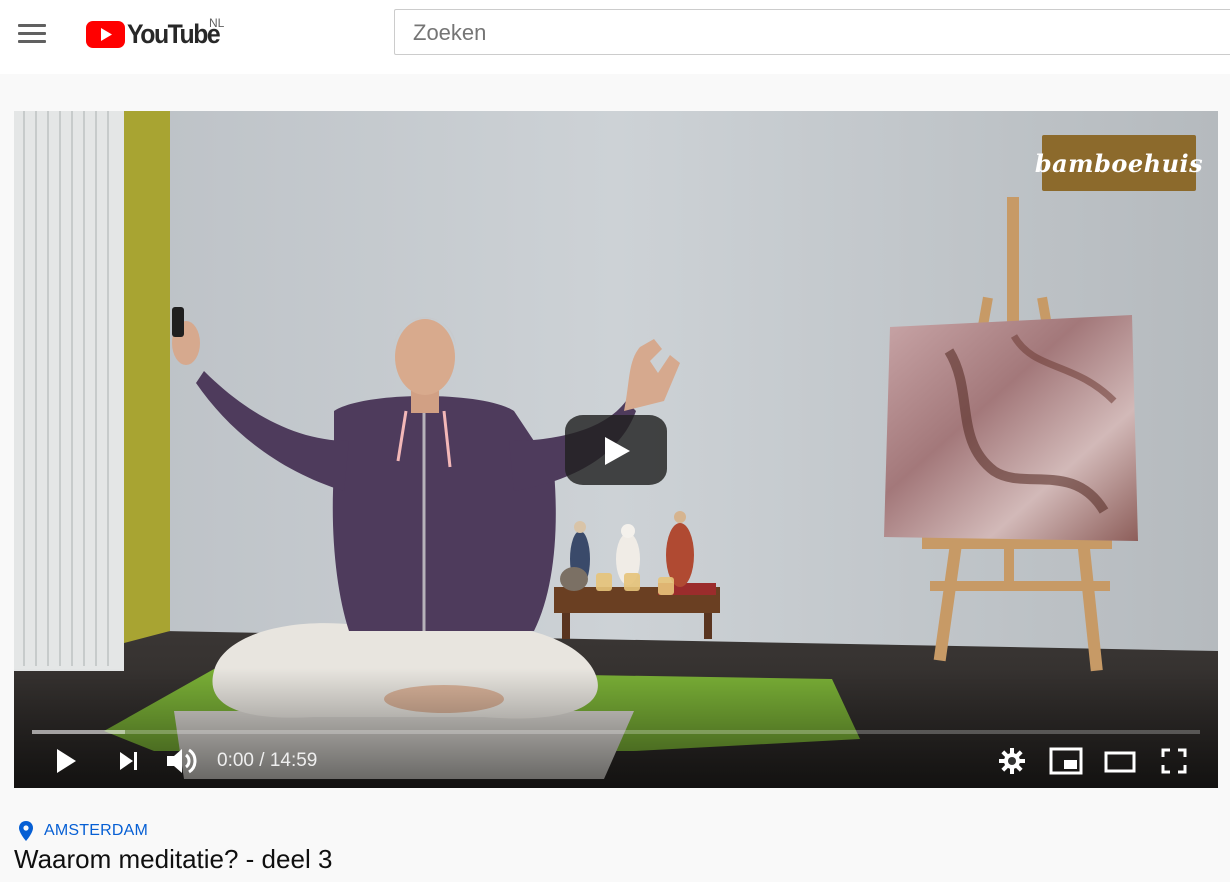  Describe the element at coordinates (616, 732) in the screenshot. I see `progress-bar` at that location.